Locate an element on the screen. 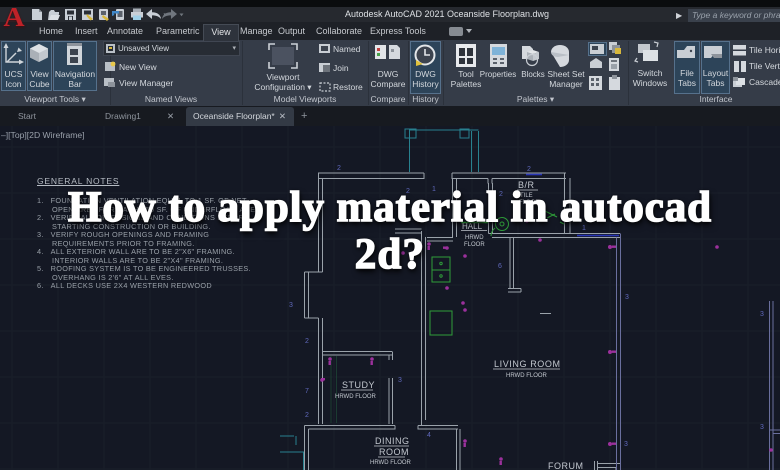 This screenshot has width=780, height=470. svg-text: 7 is located at coordinates (307, 391).